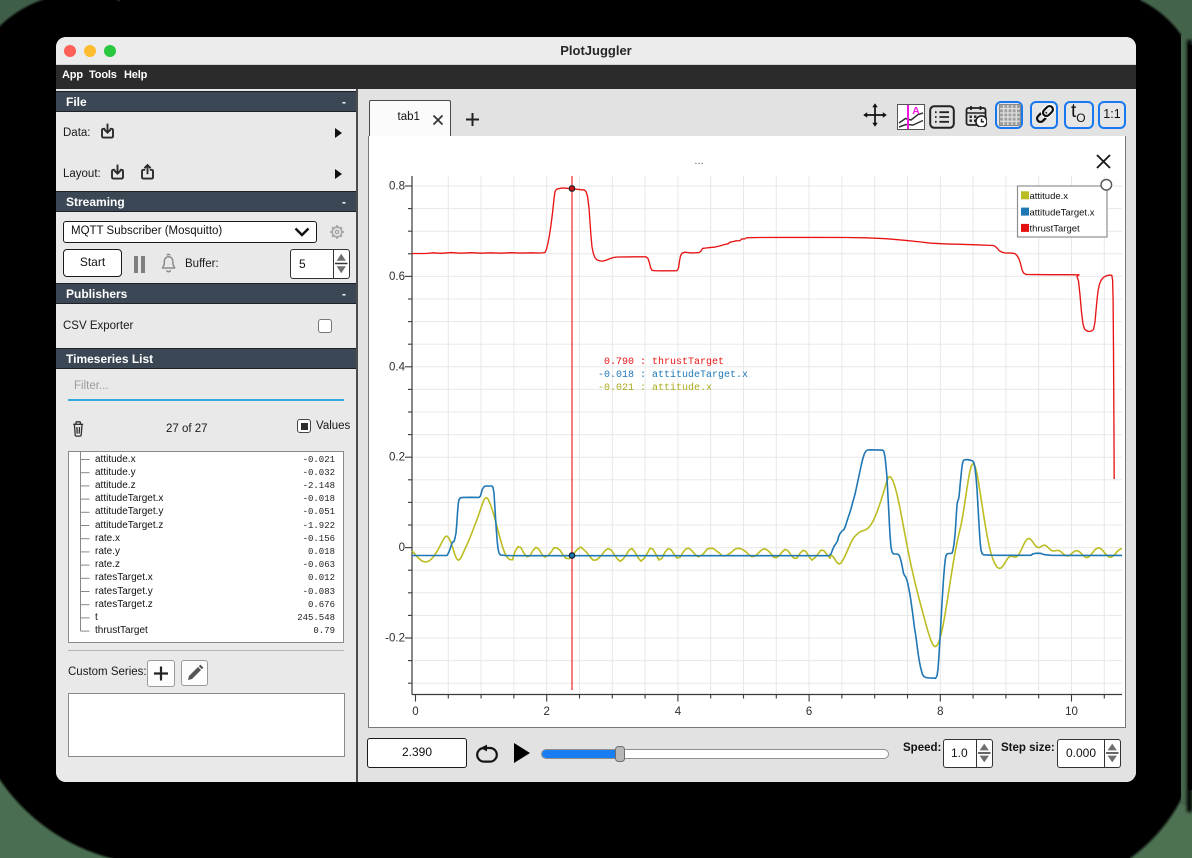 The width and height of the screenshot is (1192, 858). What do you see at coordinates (678, 712) in the screenshot?
I see `svg-text: 4` at bounding box center [678, 712].